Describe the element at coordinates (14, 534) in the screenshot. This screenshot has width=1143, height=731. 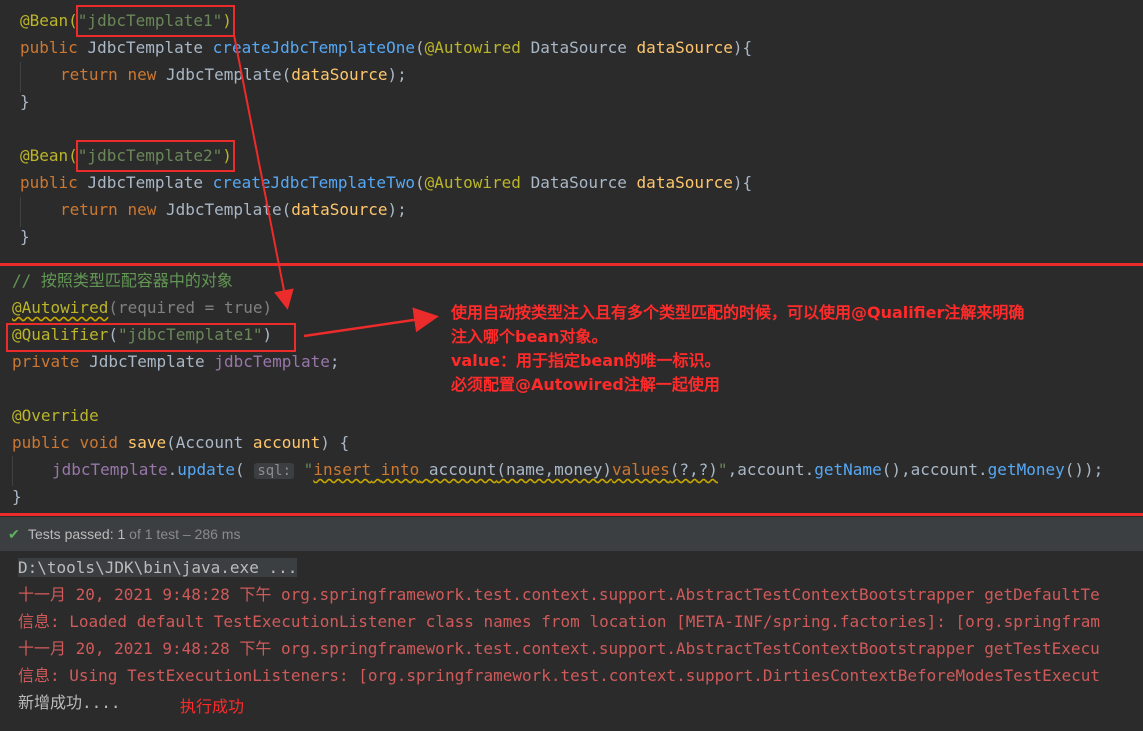
I see `check-icon: ✔` at that location.